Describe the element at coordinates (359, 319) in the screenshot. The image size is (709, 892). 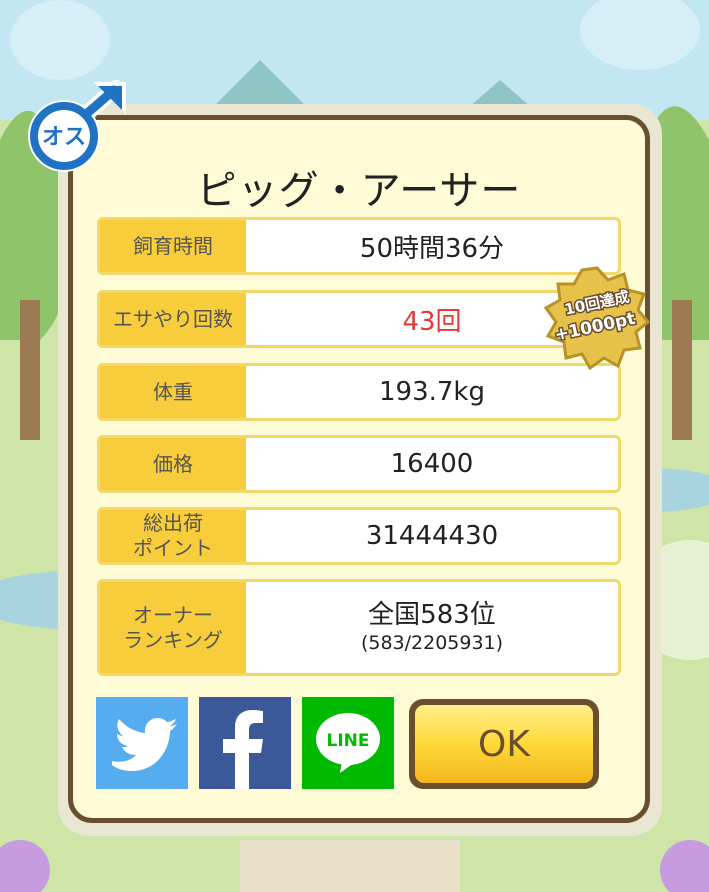
I see `stat-row-feeding-count: エサやり回数 43回` at that location.